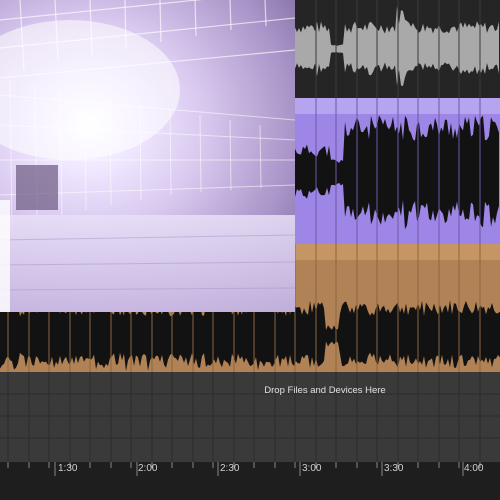 The height and width of the screenshot is (500, 500). I want to click on time-label-3-30: 3:30, so click(394, 468).